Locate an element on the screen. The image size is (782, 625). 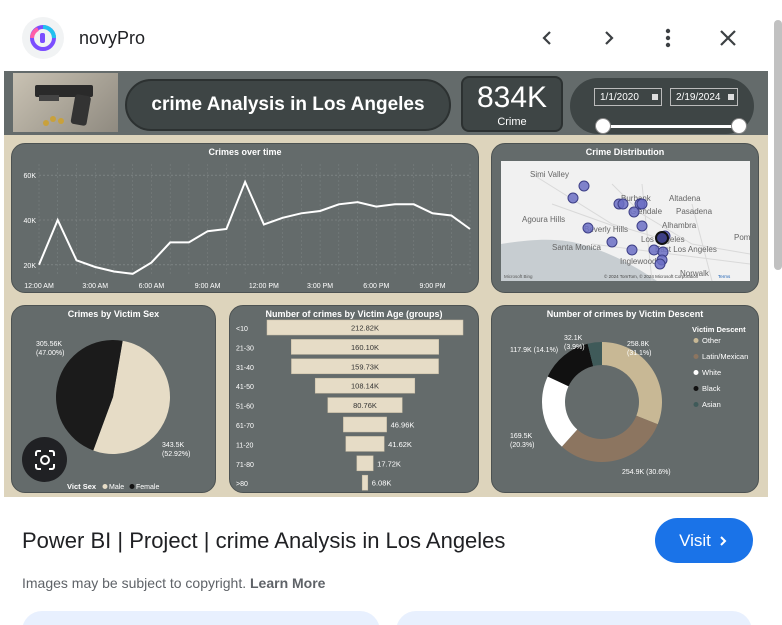
chart-title: Crimes over time is located at coordinates (245, 152).